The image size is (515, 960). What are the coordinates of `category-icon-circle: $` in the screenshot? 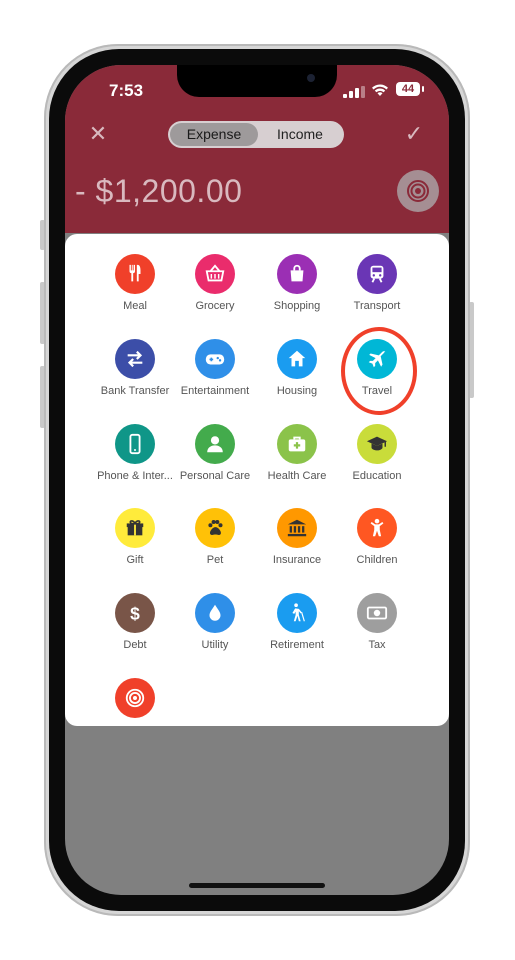 It's located at (135, 613).